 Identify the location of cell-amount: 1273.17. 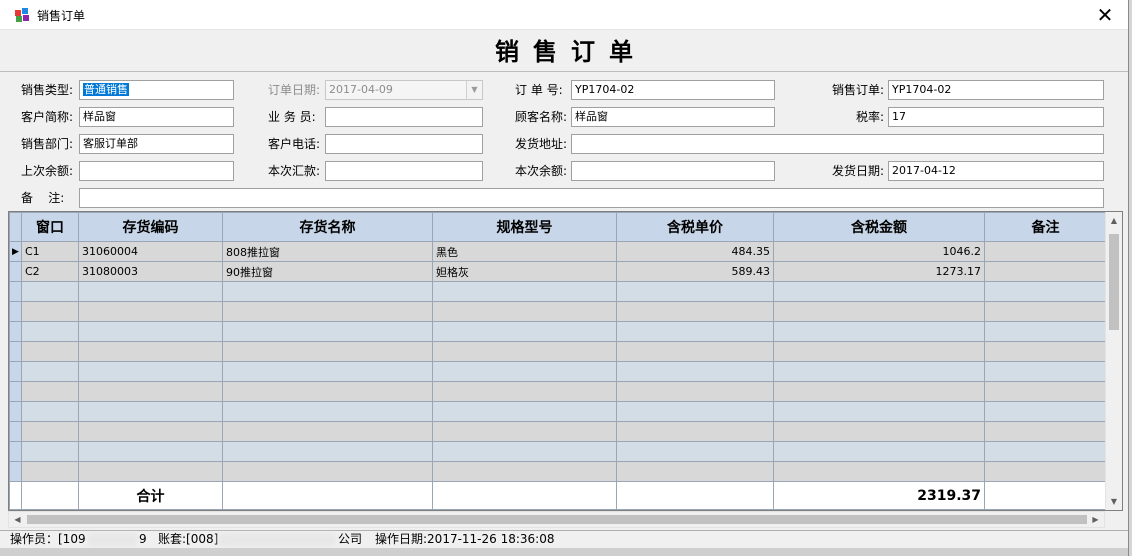
(879, 271).